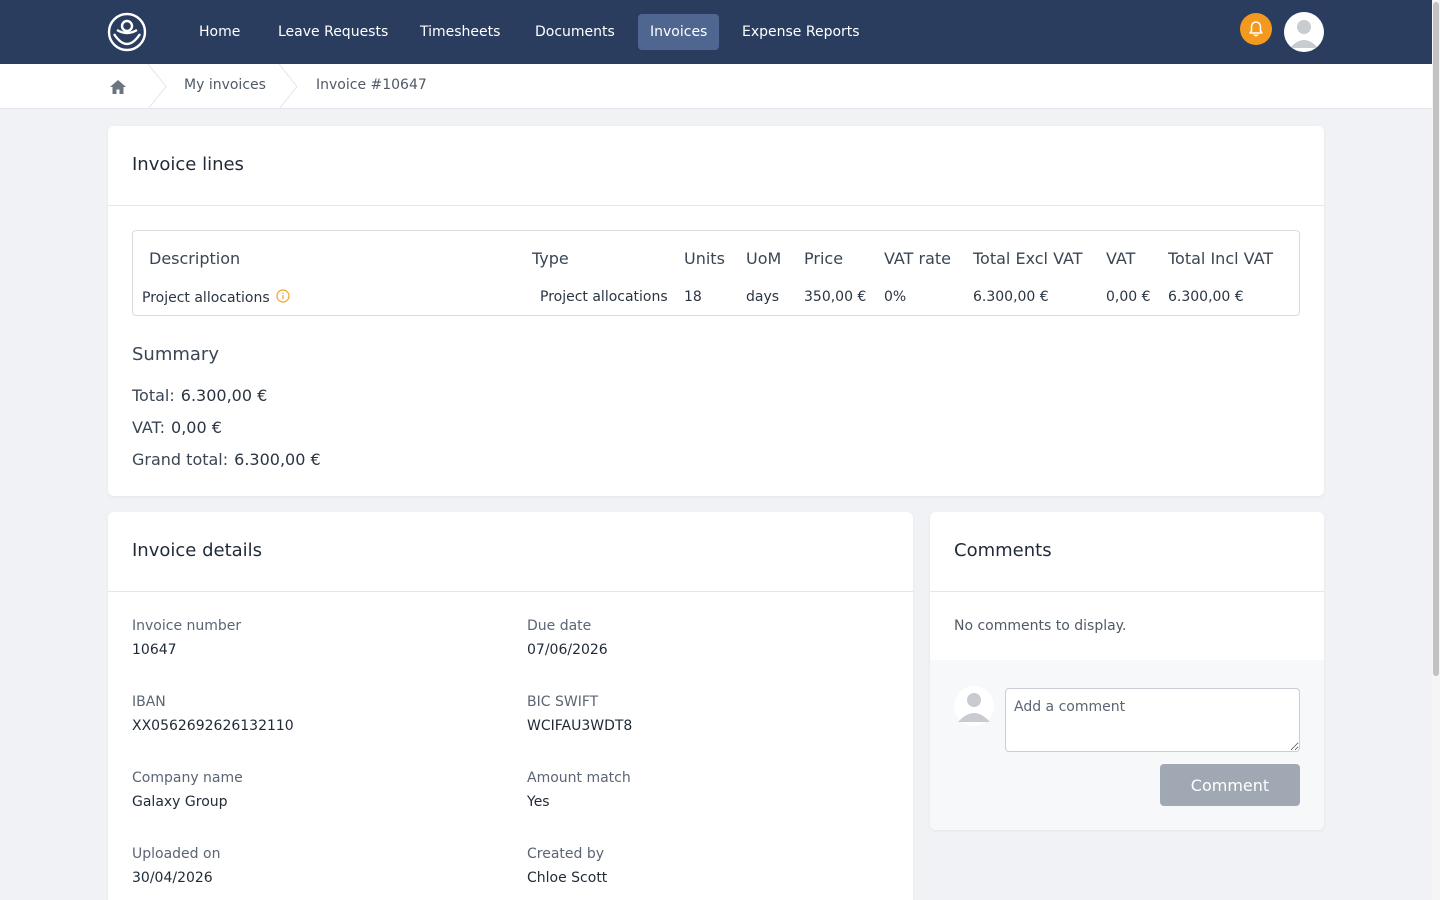 This screenshot has height=900, width=1440. What do you see at coordinates (679, 32) in the screenshot?
I see `nav-invoices: Invoices` at bounding box center [679, 32].